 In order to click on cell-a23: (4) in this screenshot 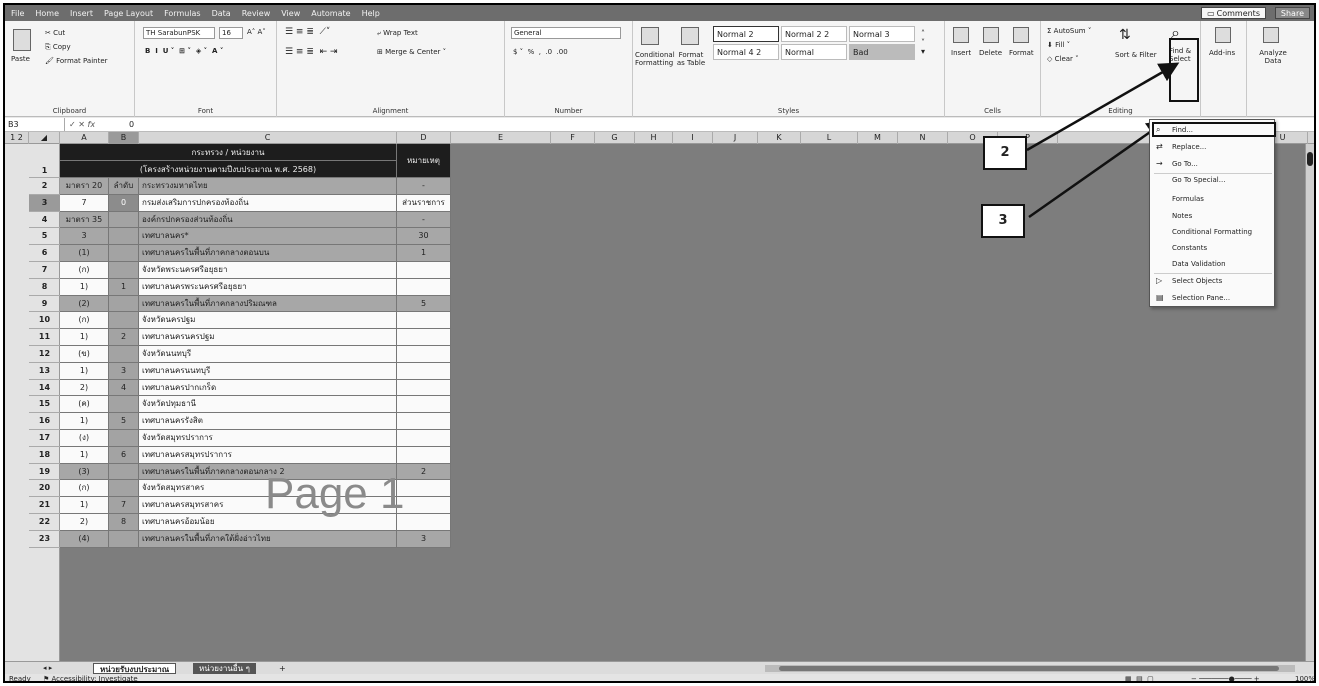, I will do `click(84, 539)`.